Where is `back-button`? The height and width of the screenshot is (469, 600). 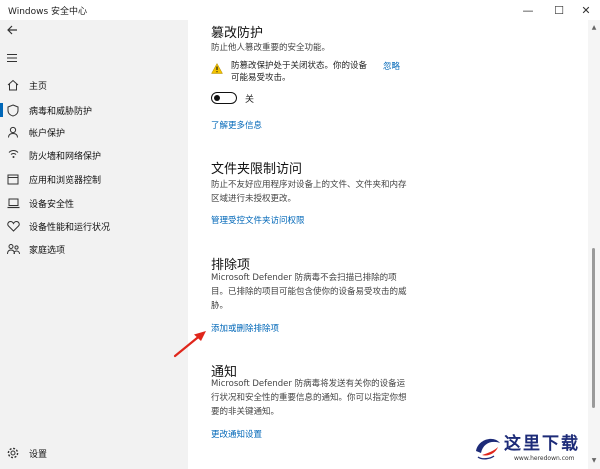
back-button is located at coordinates (12, 32).